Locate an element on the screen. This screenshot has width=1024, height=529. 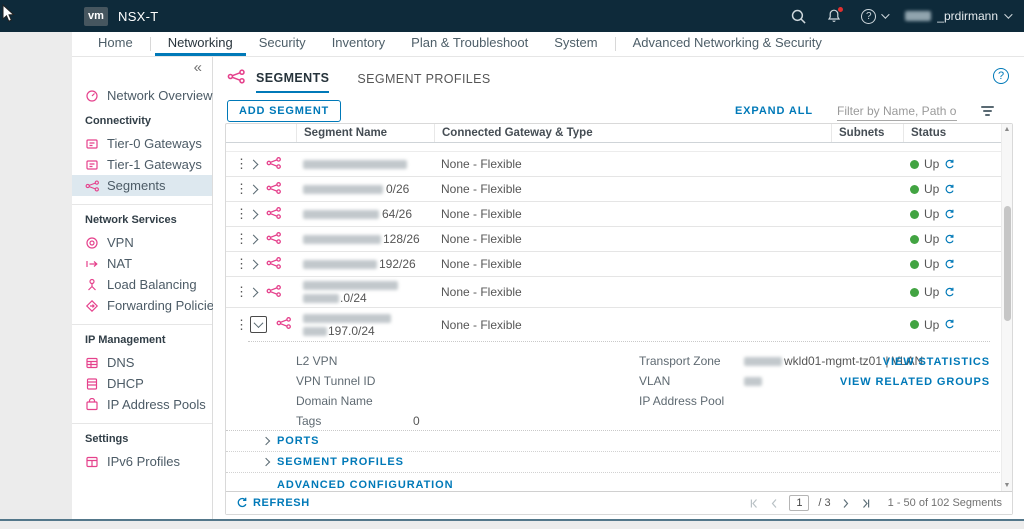
filter-input is located at coordinates (897, 111).